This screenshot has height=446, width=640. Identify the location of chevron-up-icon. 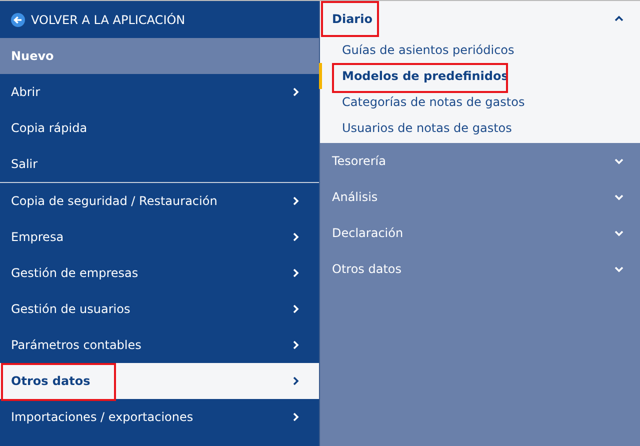
(619, 19).